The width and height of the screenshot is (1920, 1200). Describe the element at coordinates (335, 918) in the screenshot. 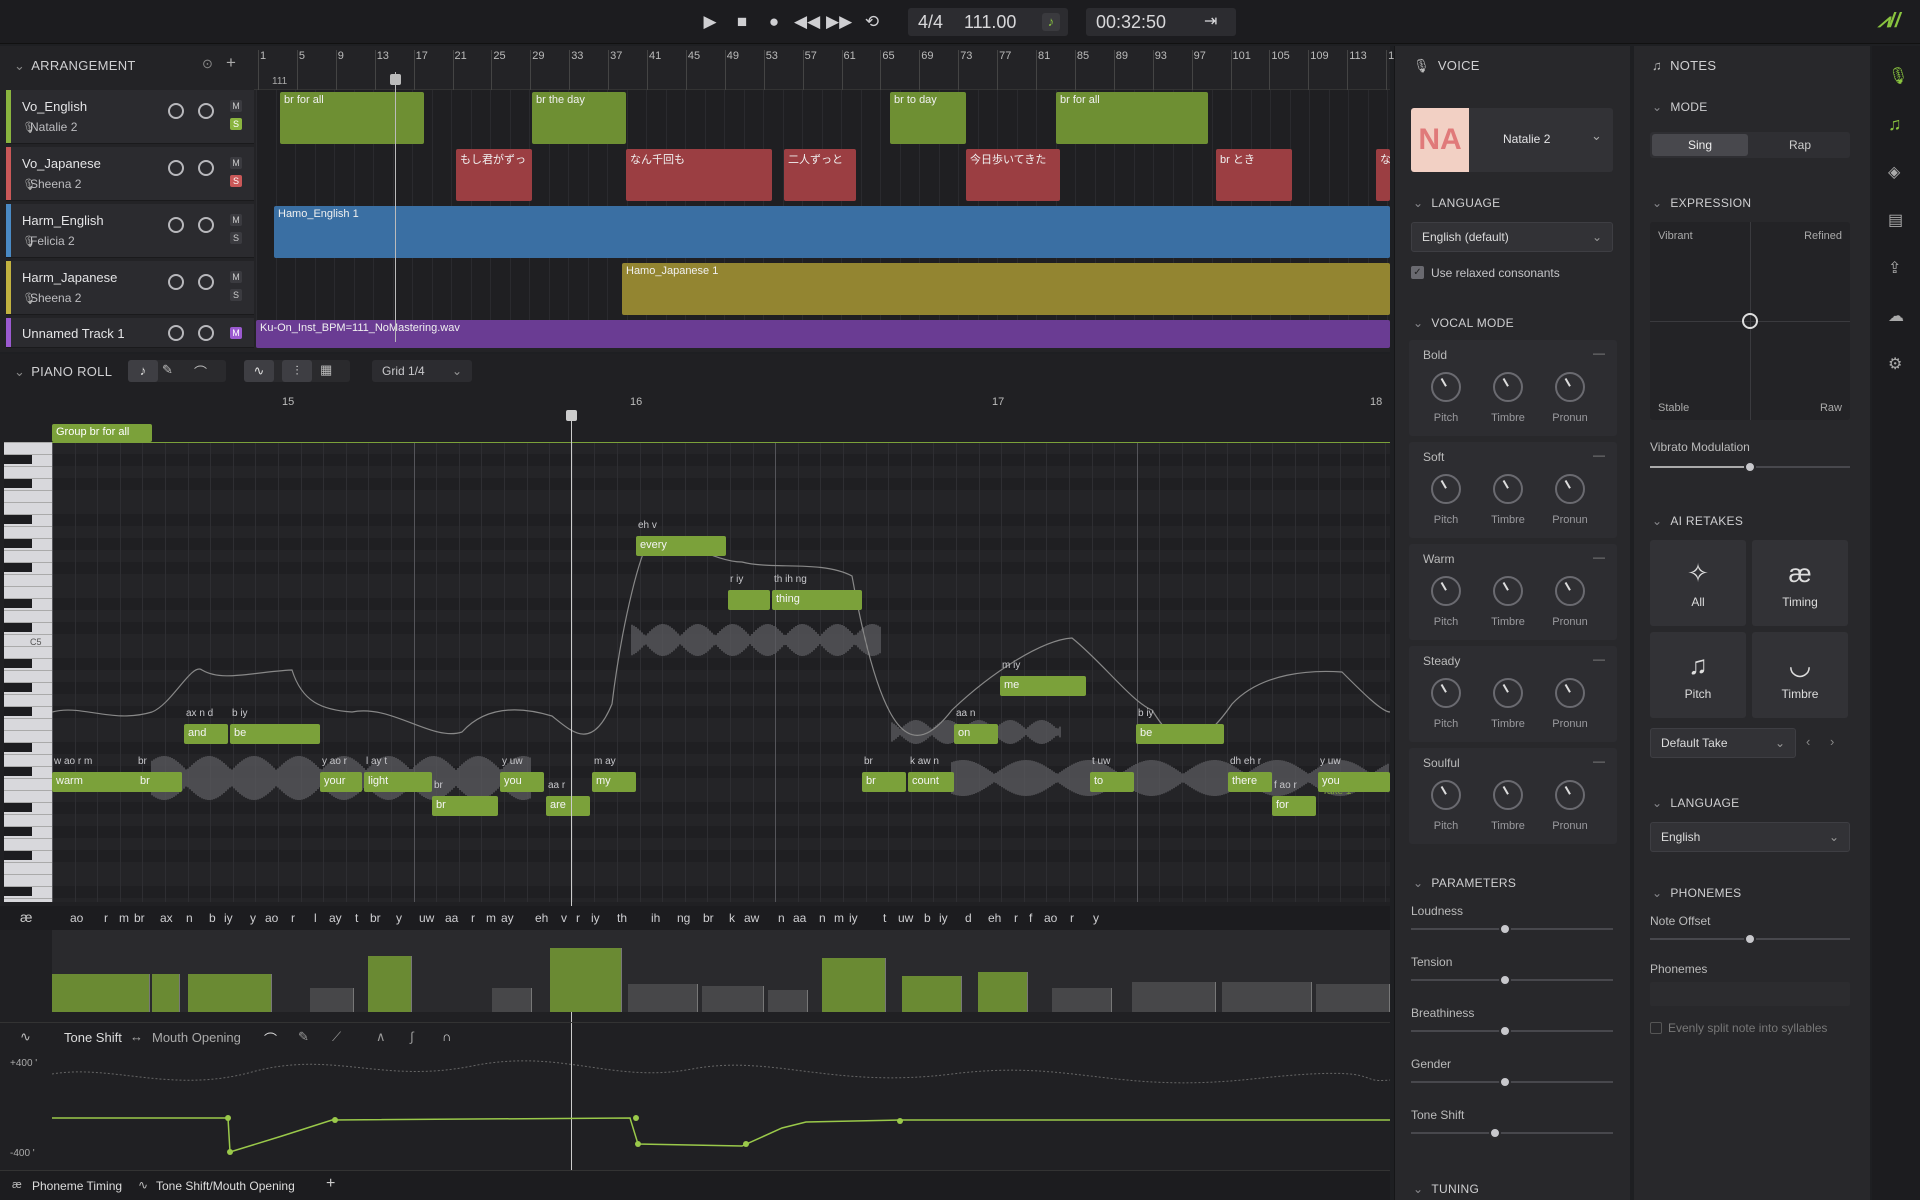

I see `phoneme-label: ay` at that location.